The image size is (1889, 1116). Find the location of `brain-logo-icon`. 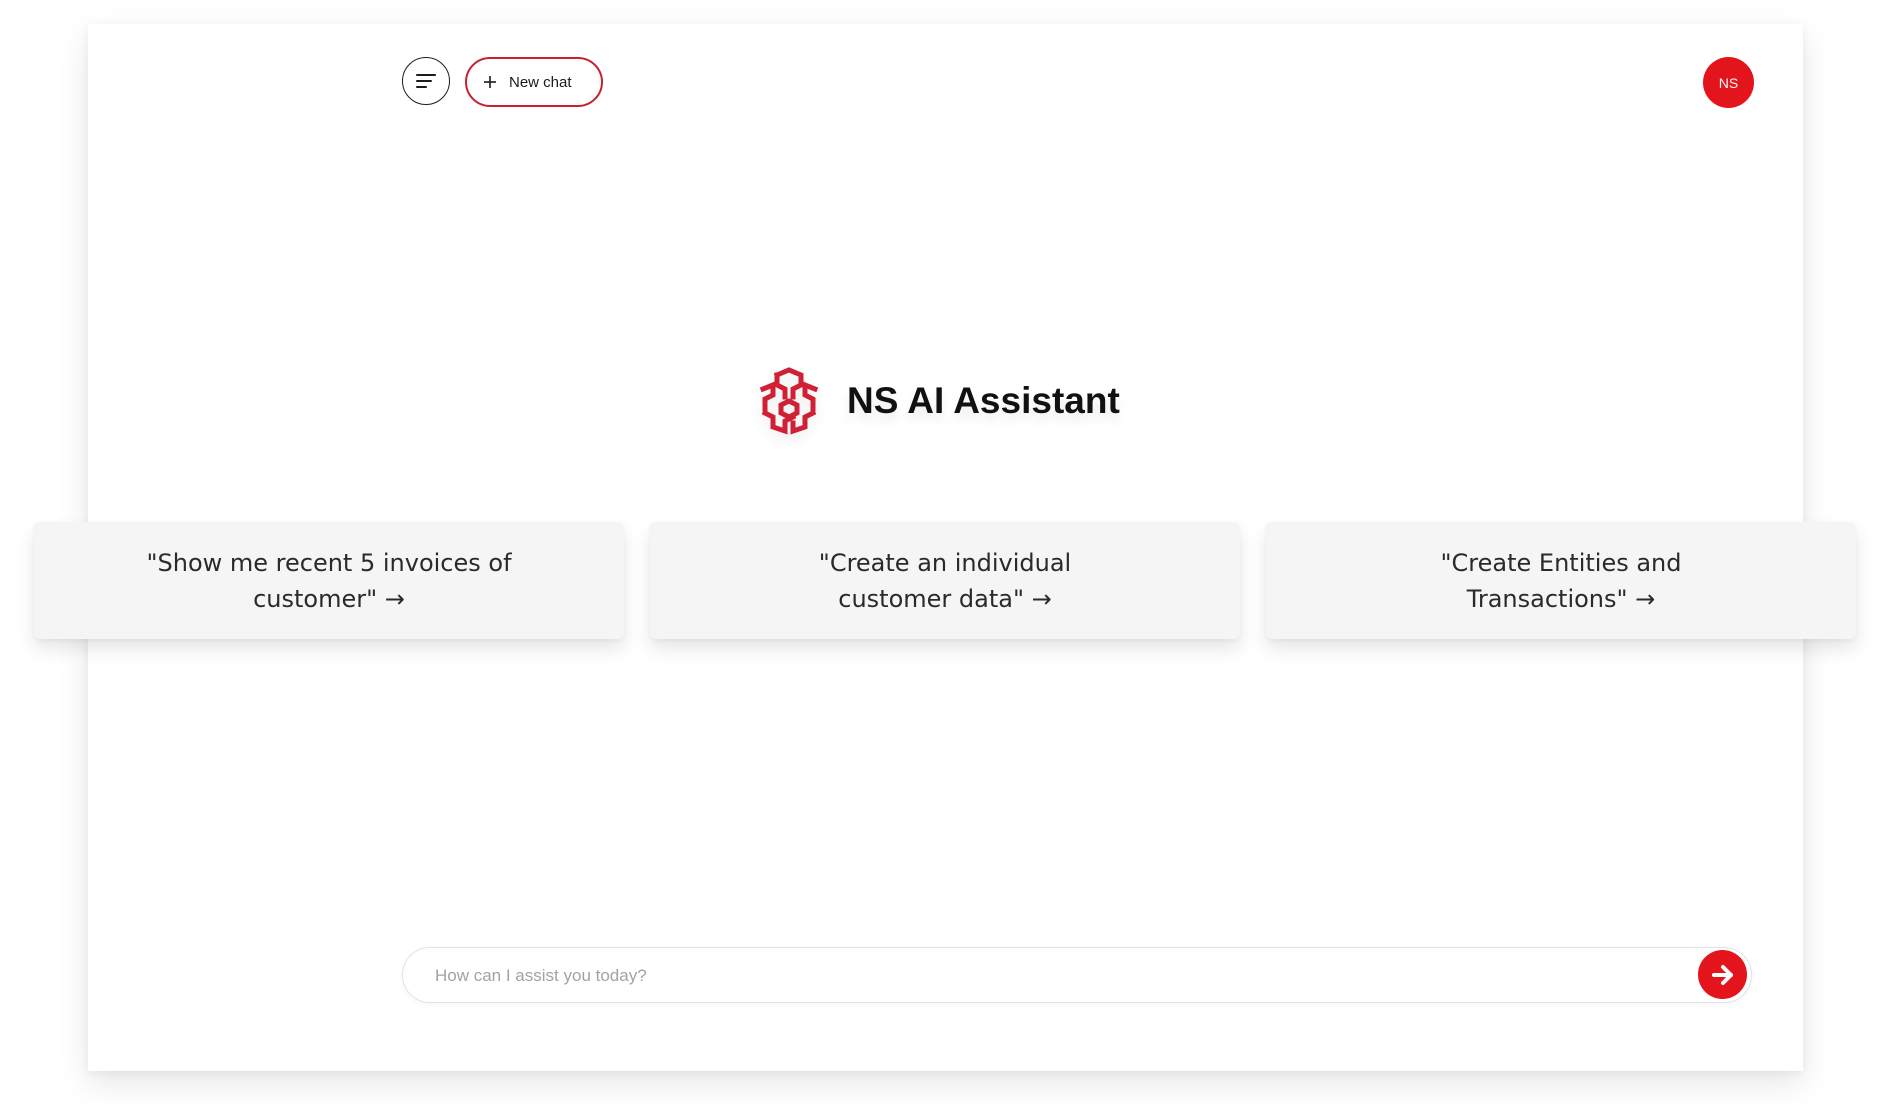

brain-logo-icon is located at coordinates (789, 401).